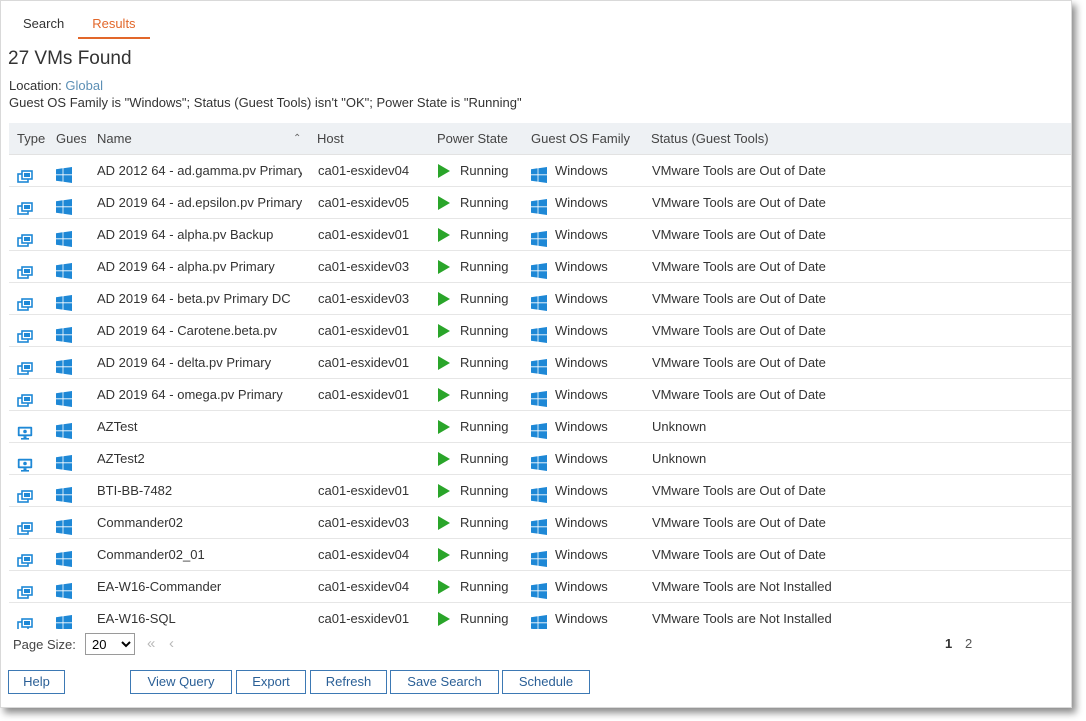 This screenshot has height=721, width=1086. I want to click on vm-name: AD 2019 64 - omega.pv Primary, so click(199, 394).